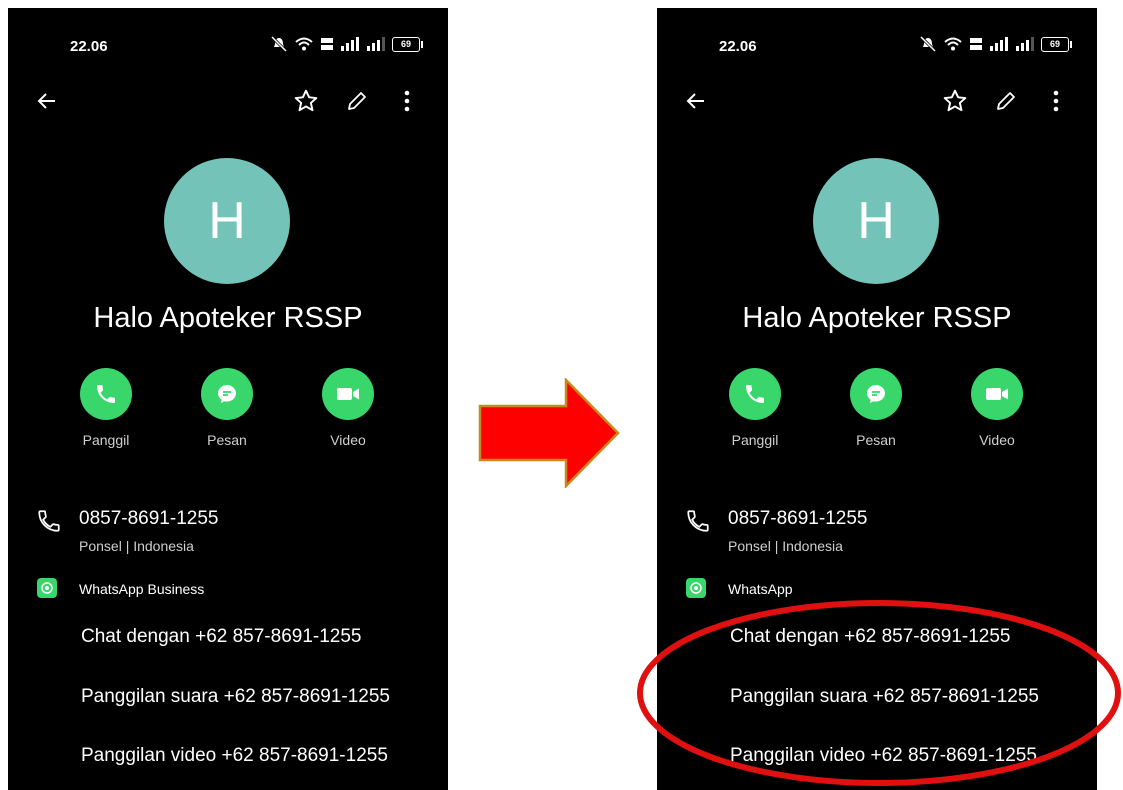 The image size is (1123, 790). Describe the element at coordinates (549, 433) in the screenshot. I see `transition-arrow-icon` at that location.